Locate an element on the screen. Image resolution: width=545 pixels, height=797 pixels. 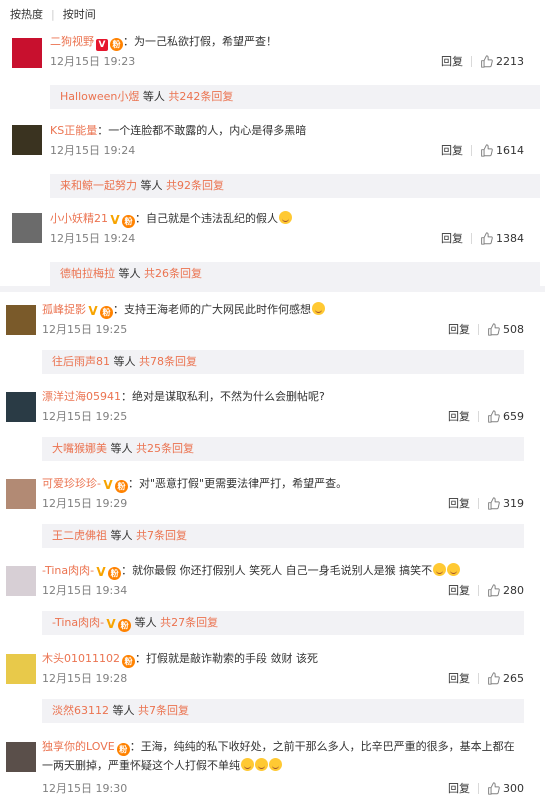
like-count: 1614 is located at coordinates (510, 150).